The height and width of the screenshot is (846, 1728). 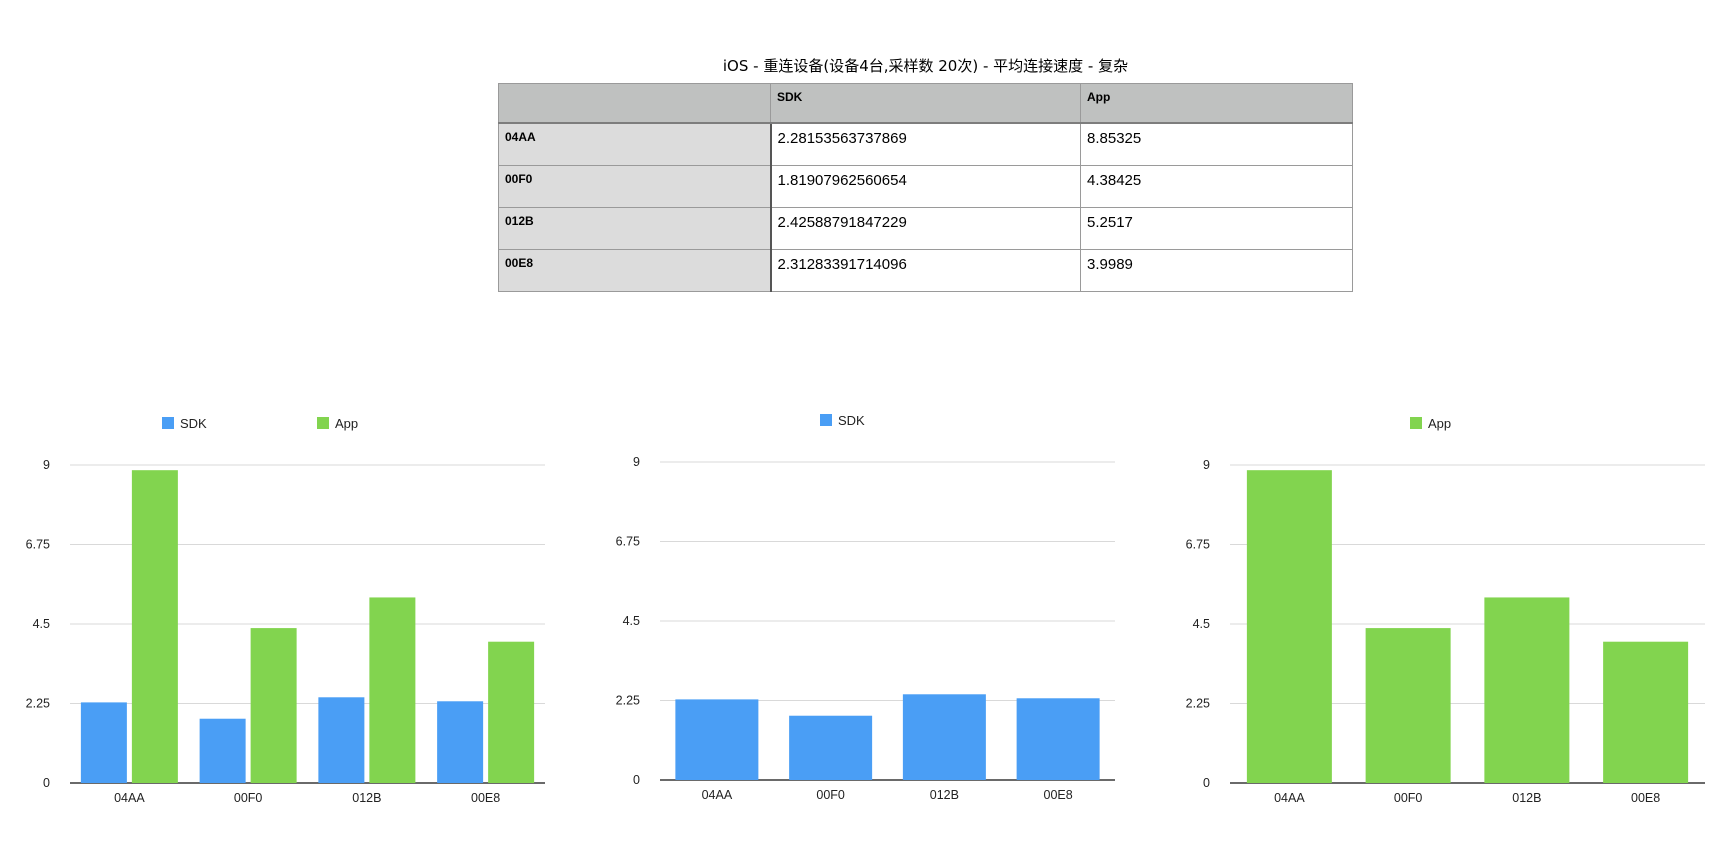 What do you see at coordinates (925, 66) in the screenshot?
I see `table-title: iOS - 重连设备(设备4台,采样数 20次) - 平均连接速度 - 复杂` at bounding box center [925, 66].